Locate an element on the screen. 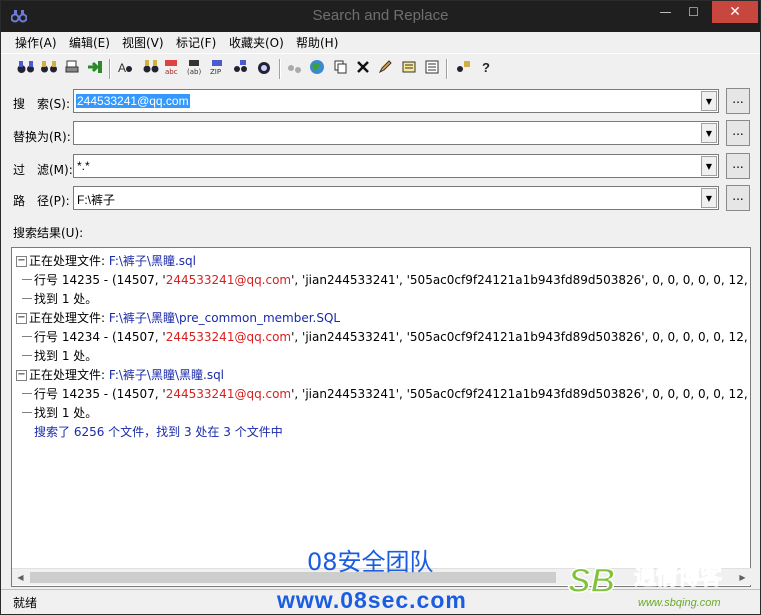  search-label: 搜 索(S): is located at coordinates (42, 104).